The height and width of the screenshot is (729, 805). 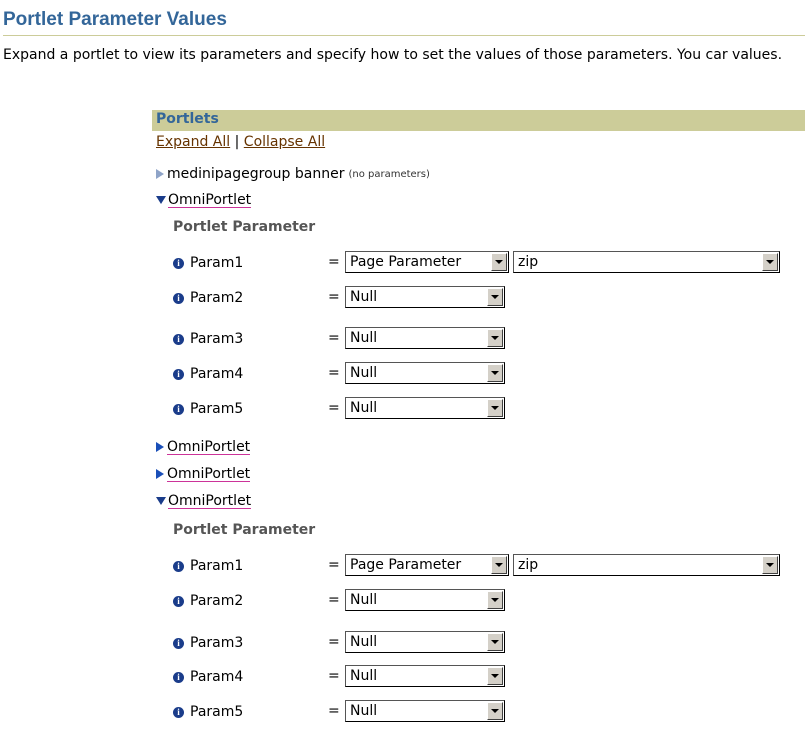 I want to click on portlet-label: medinipagegroup banner, so click(x=256, y=174).